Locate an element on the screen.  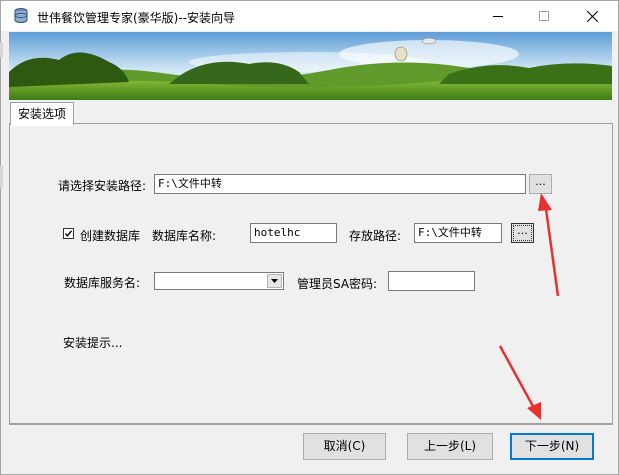
install-path-input: F:\文件中转 is located at coordinates (340, 184).